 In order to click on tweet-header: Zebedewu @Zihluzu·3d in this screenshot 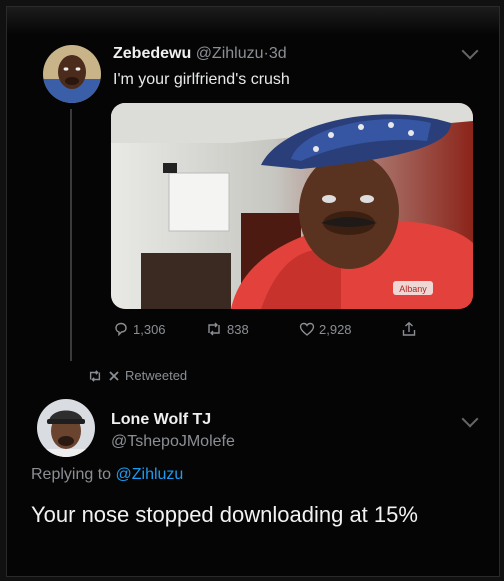, I will do `click(200, 54)`.